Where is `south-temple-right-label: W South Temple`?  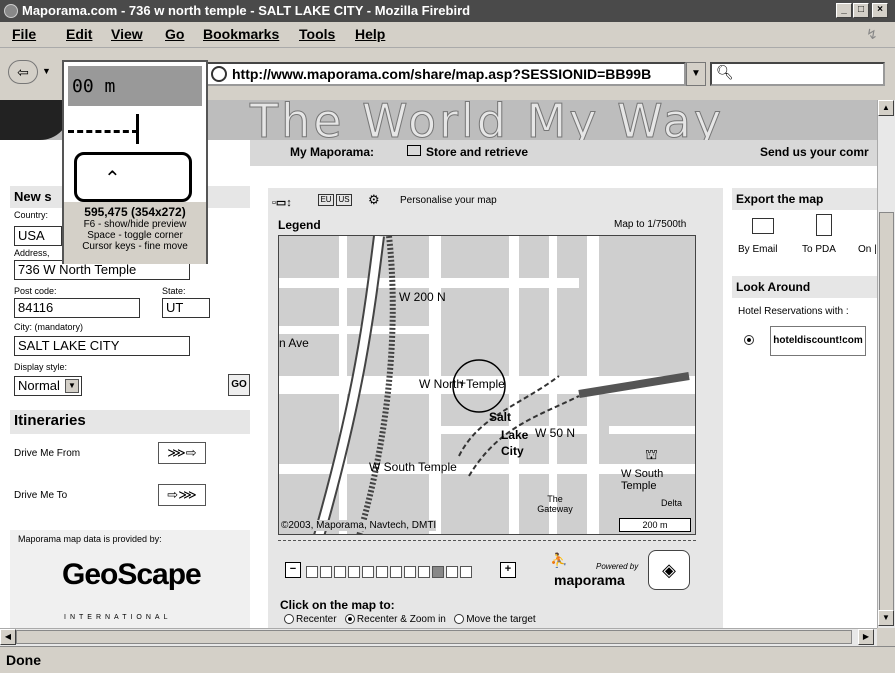
south-temple-right-label: W South Temple is located at coordinates (642, 480).